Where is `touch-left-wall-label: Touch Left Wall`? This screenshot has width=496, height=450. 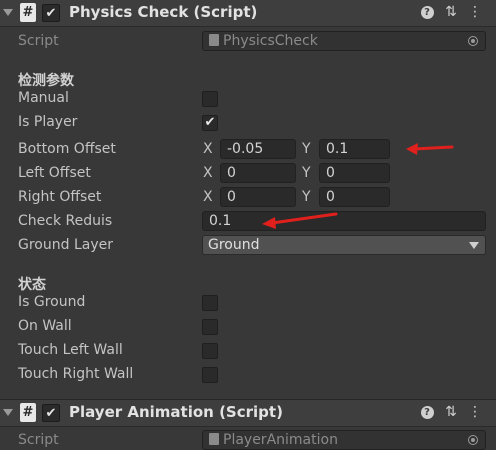
touch-left-wall-label: Touch Left Wall is located at coordinates (70, 350).